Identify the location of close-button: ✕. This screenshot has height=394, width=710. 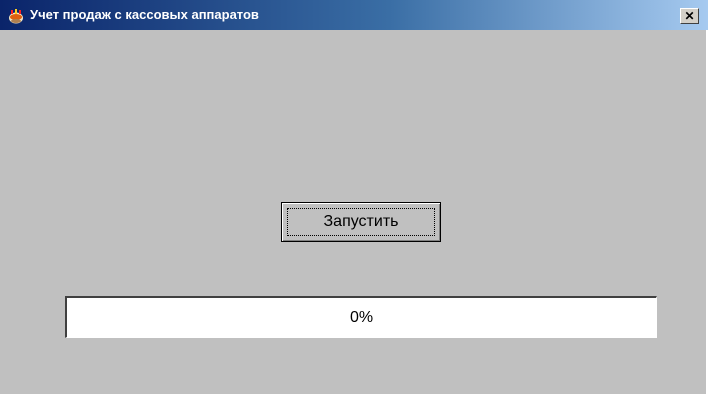
(689, 16).